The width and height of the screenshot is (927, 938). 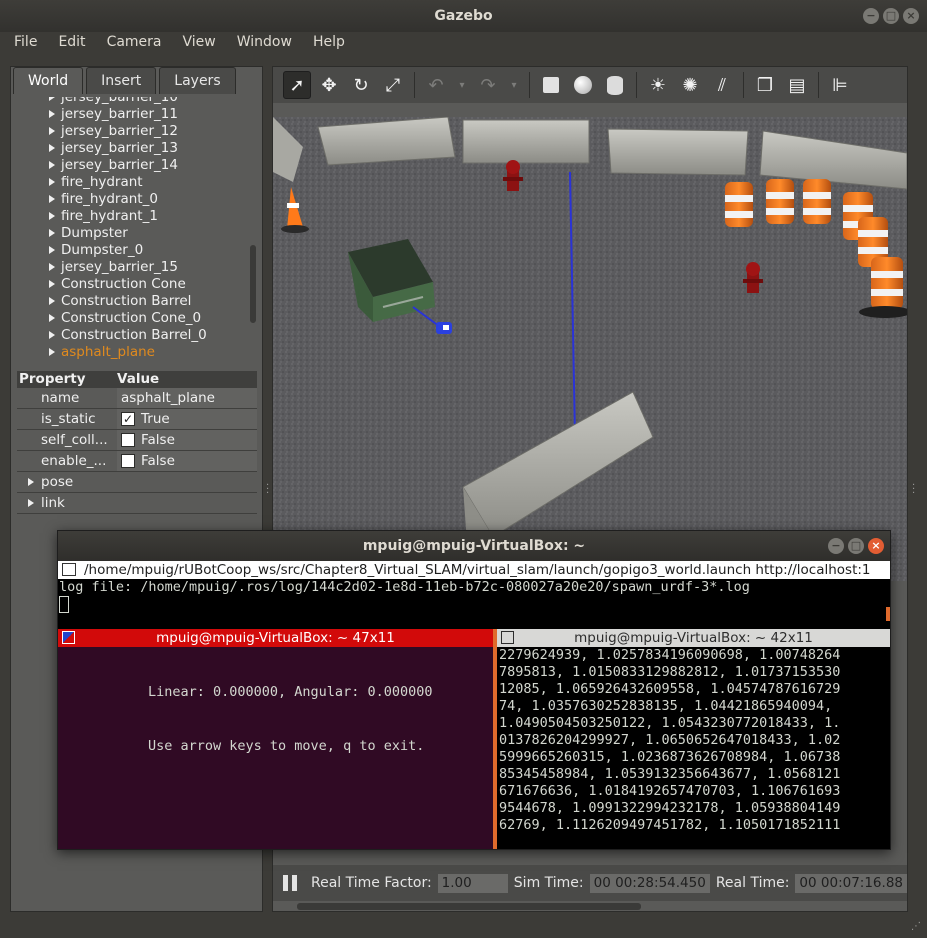 I want to click on tree-item: Construction Barrel, so click(x=136, y=301).